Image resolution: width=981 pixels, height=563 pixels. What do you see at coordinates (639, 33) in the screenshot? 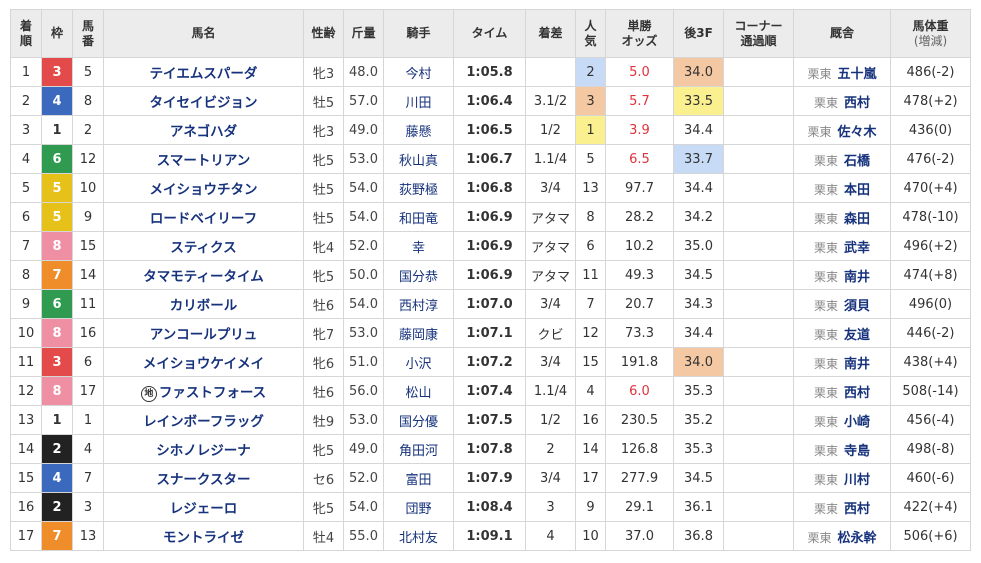
I see `header-odds: 単勝 オッズ` at bounding box center [639, 33].